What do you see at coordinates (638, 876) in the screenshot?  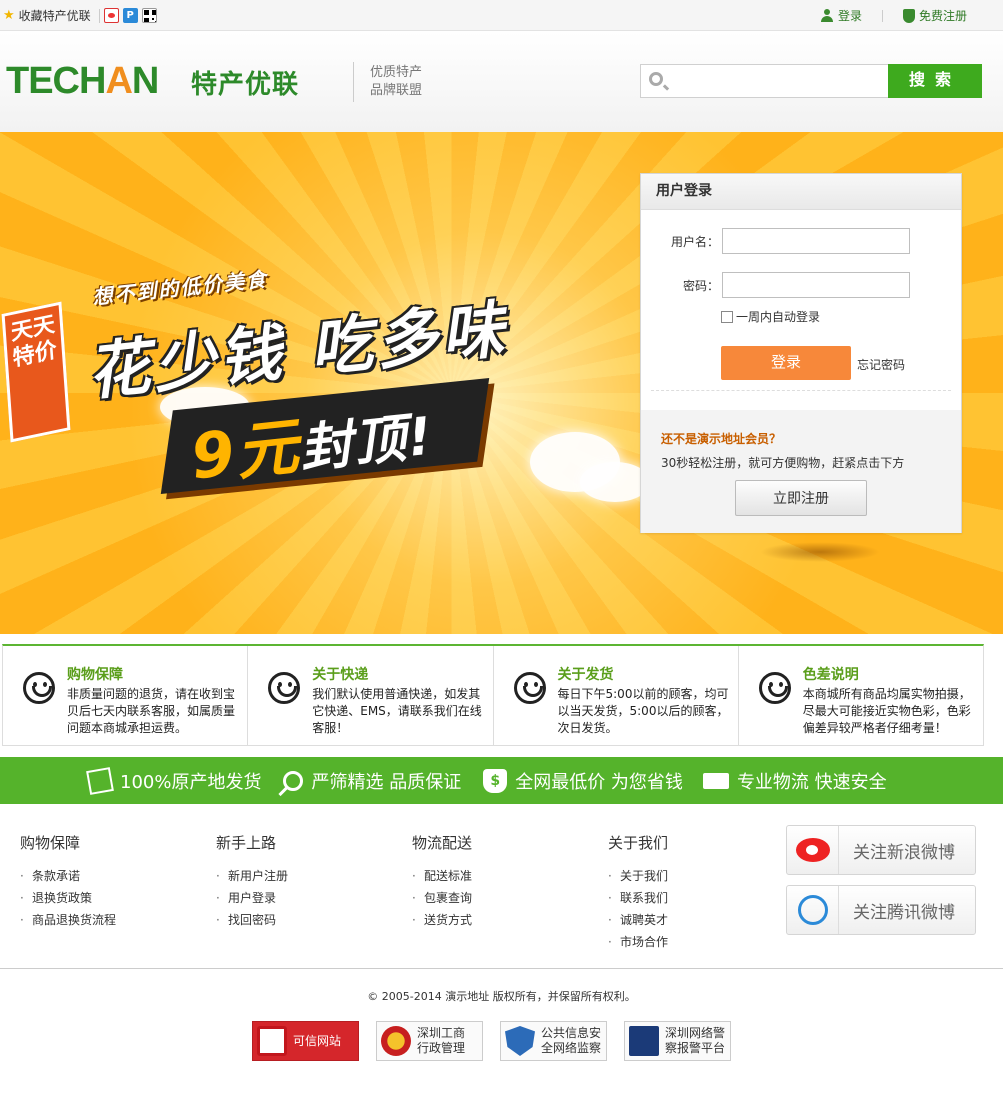 I see `footer-link: 关于我们` at bounding box center [638, 876].